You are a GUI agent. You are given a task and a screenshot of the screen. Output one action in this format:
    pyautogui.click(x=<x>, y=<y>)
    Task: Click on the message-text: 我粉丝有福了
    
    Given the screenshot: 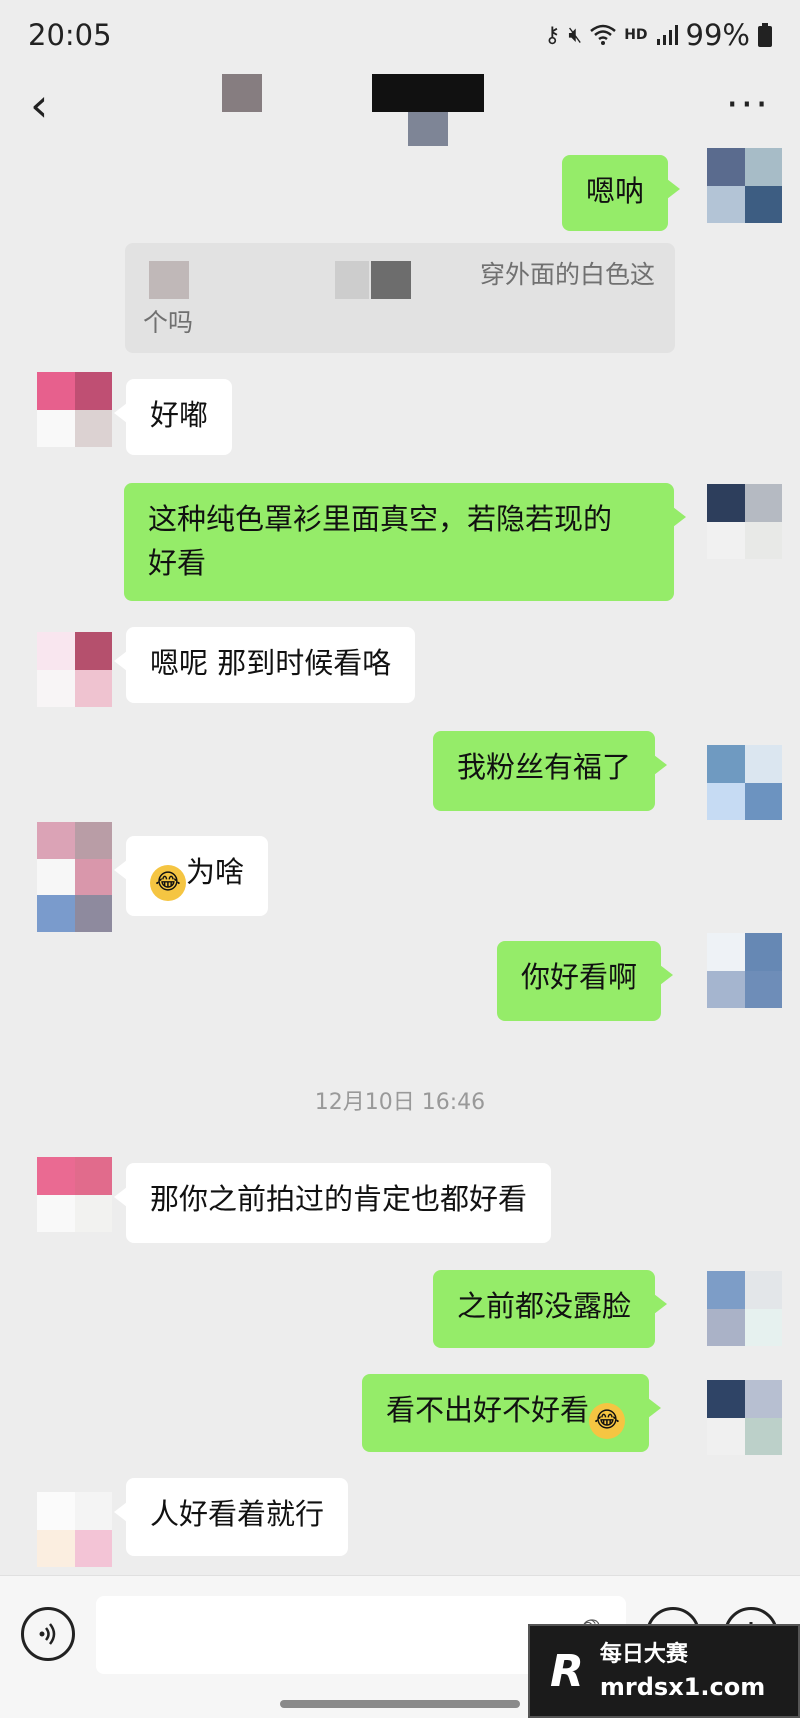 What is the action you would take?
    pyautogui.click(x=544, y=767)
    